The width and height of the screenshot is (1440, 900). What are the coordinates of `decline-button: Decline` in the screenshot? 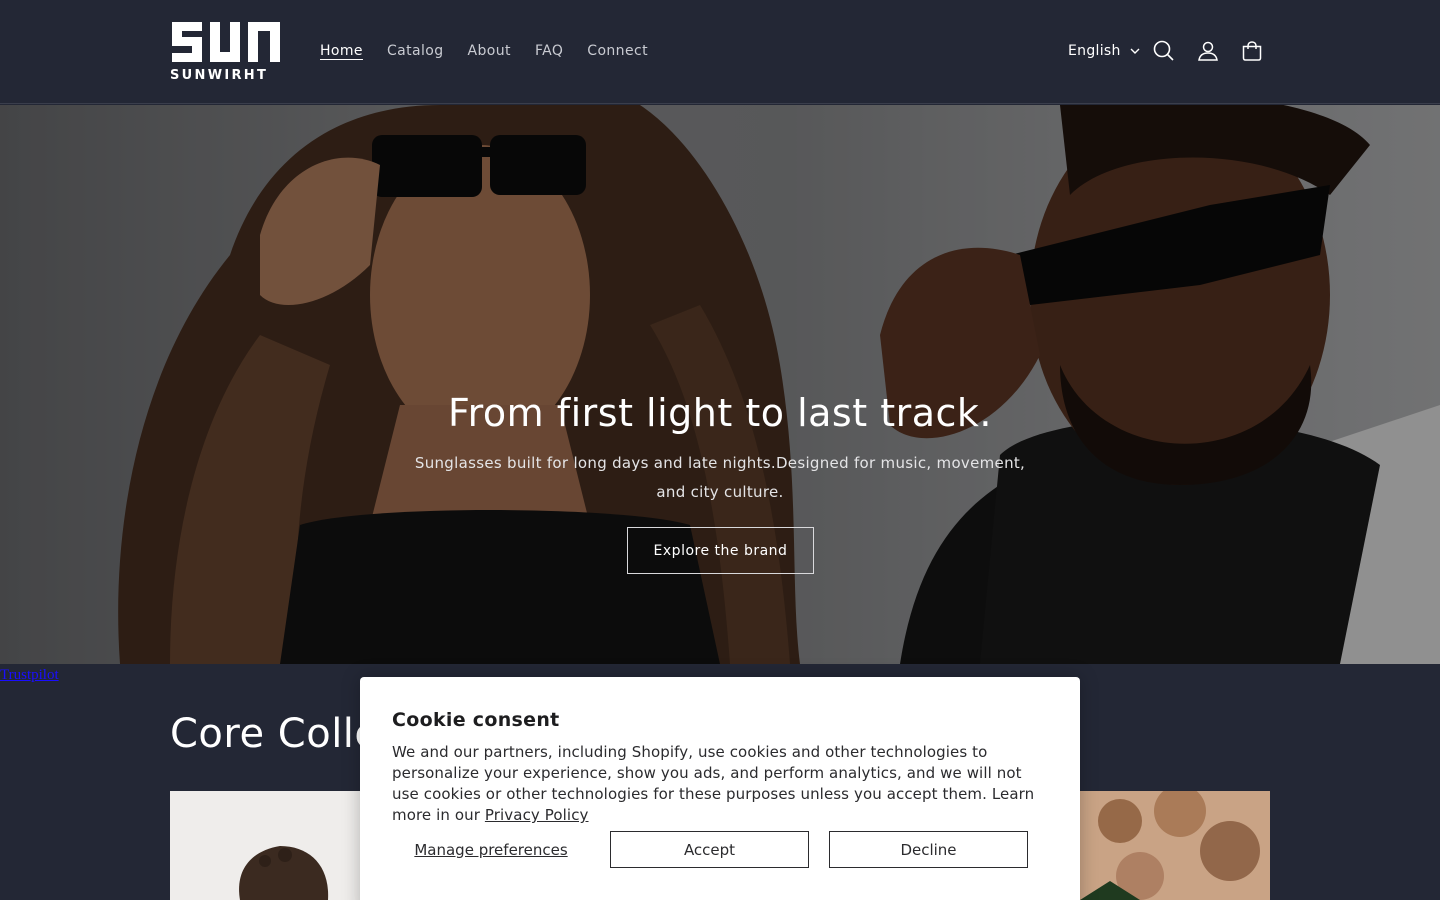 It's located at (928, 849).